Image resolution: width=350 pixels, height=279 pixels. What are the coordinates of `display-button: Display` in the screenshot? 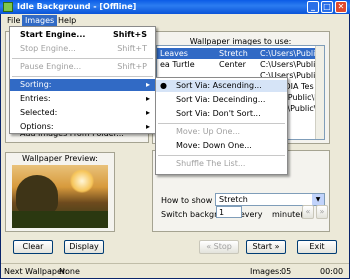 It's located at (84, 247).